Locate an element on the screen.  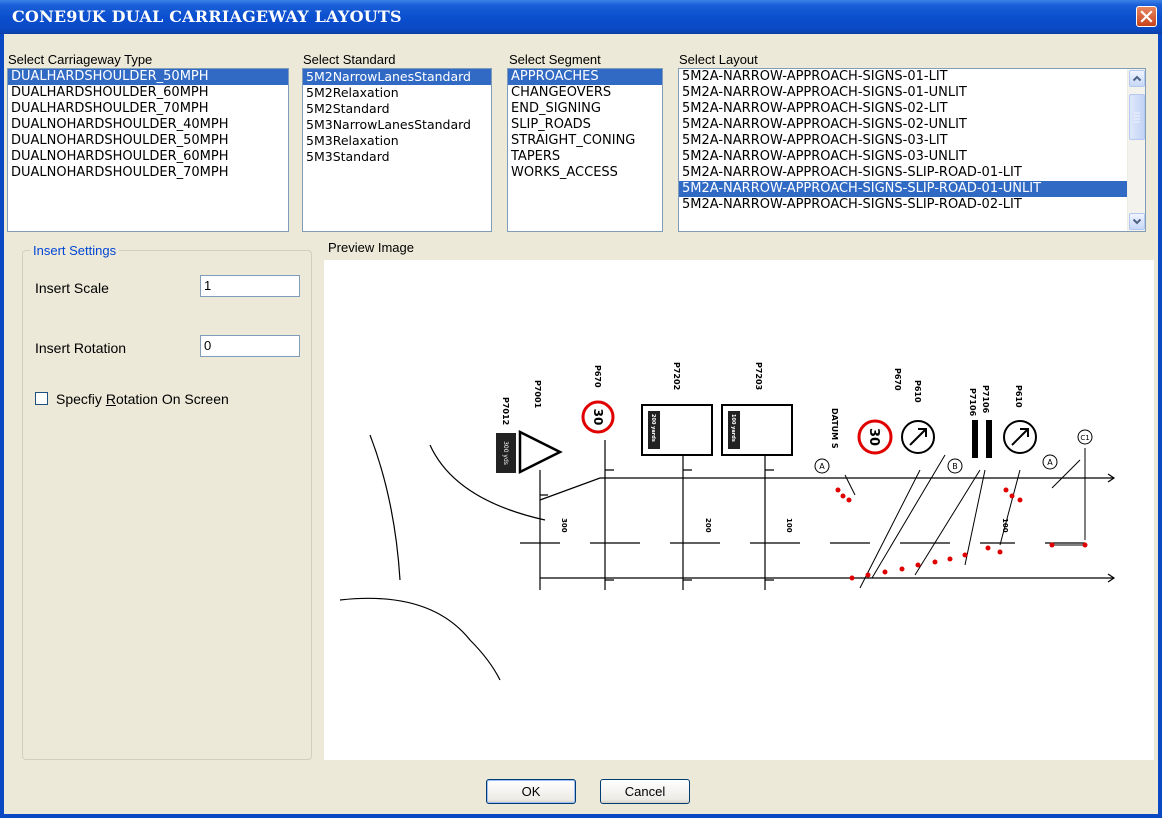
standard-label: Select Standard is located at coordinates (349, 59).